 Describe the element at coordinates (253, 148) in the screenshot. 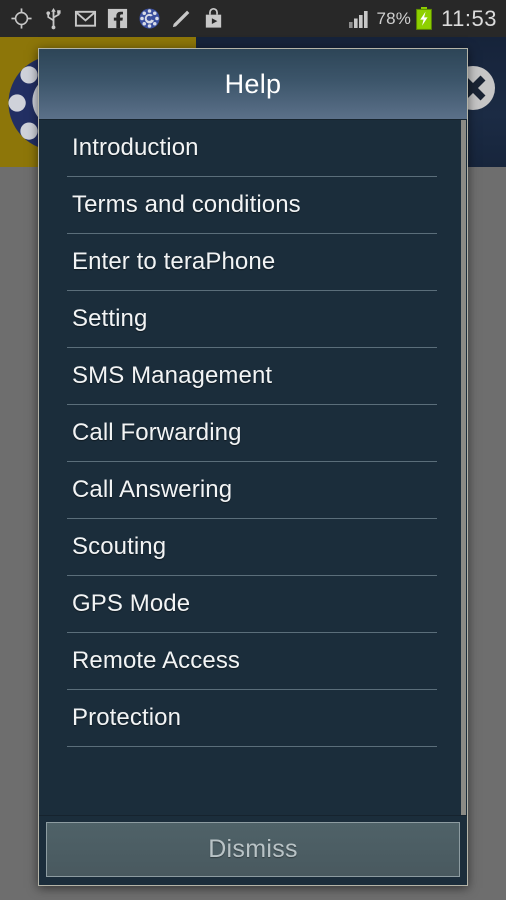

I see `list-item: Introduction` at that location.